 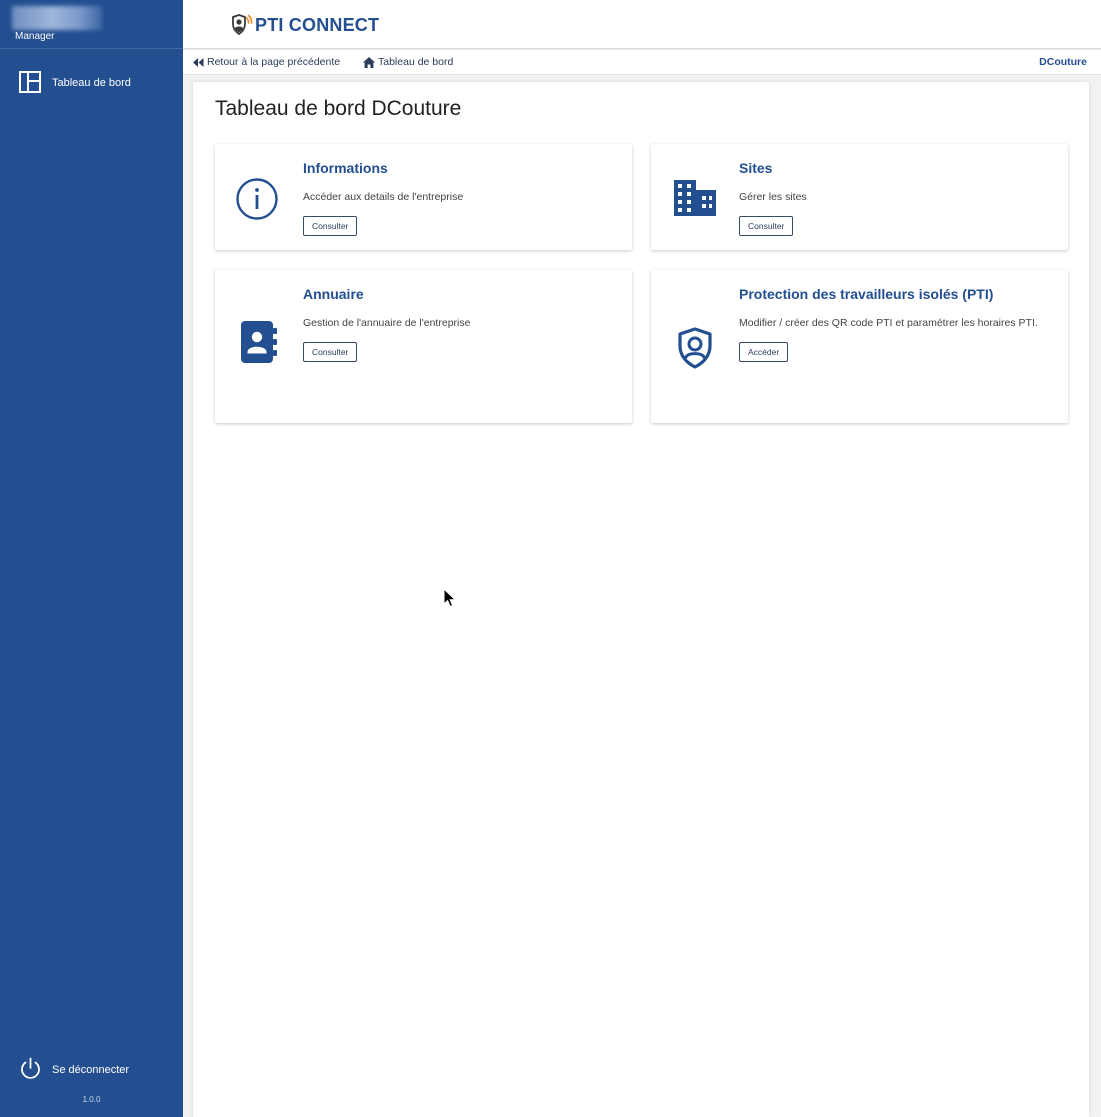 I want to click on pti-logo-icon, so click(x=242, y=25).